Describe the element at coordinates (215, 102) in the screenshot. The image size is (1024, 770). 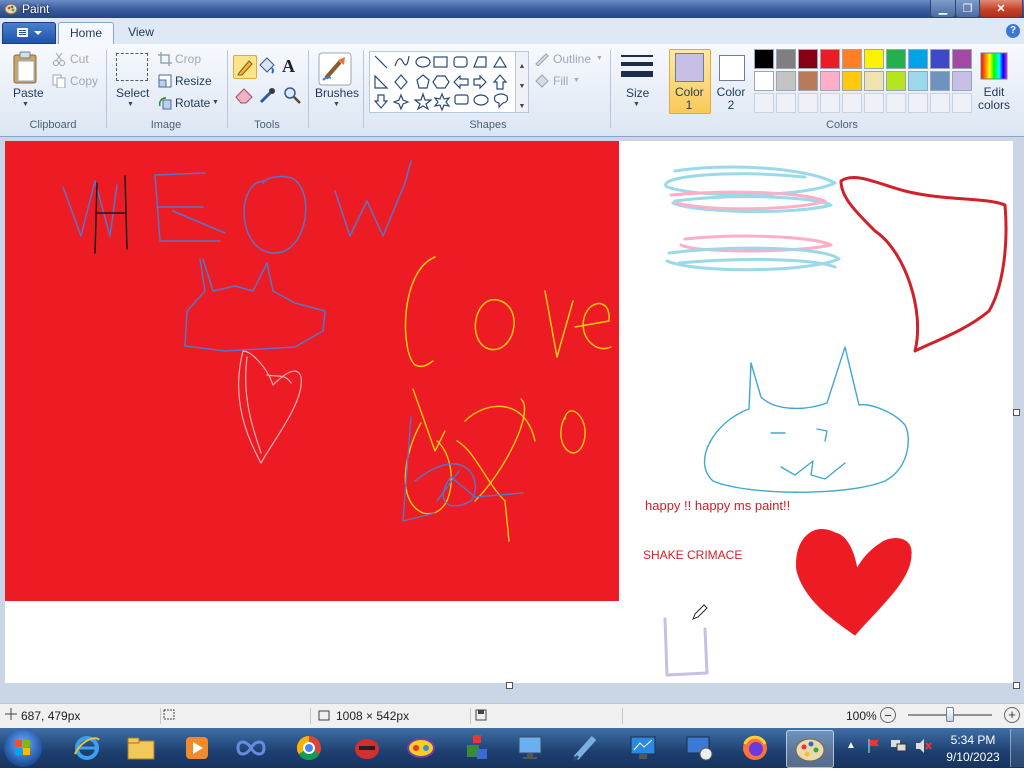
I see `rotate-dropdown-icon: ▼` at that location.